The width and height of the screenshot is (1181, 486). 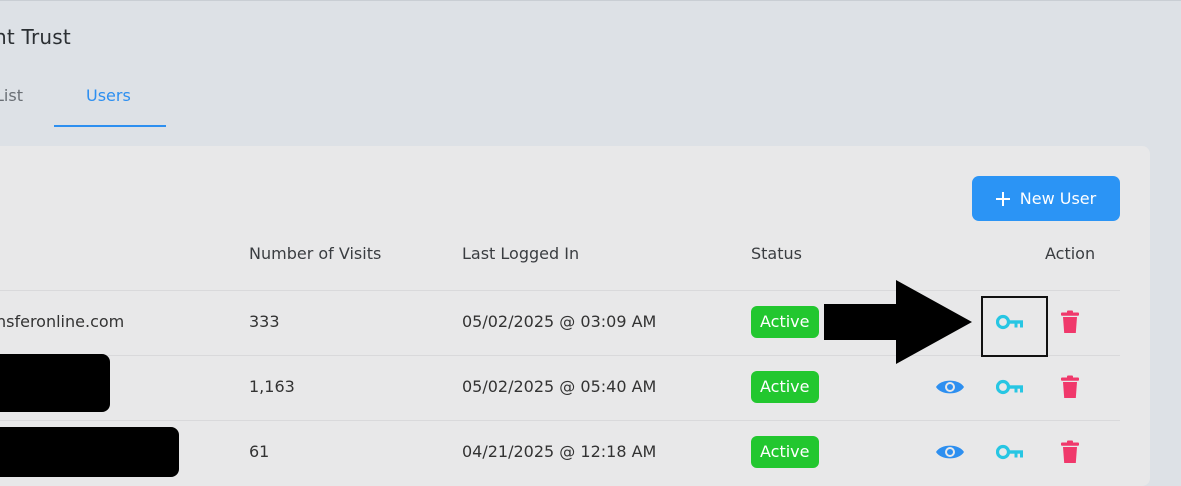 I want to click on column-header-status: Status, so click(x=776, y=253).